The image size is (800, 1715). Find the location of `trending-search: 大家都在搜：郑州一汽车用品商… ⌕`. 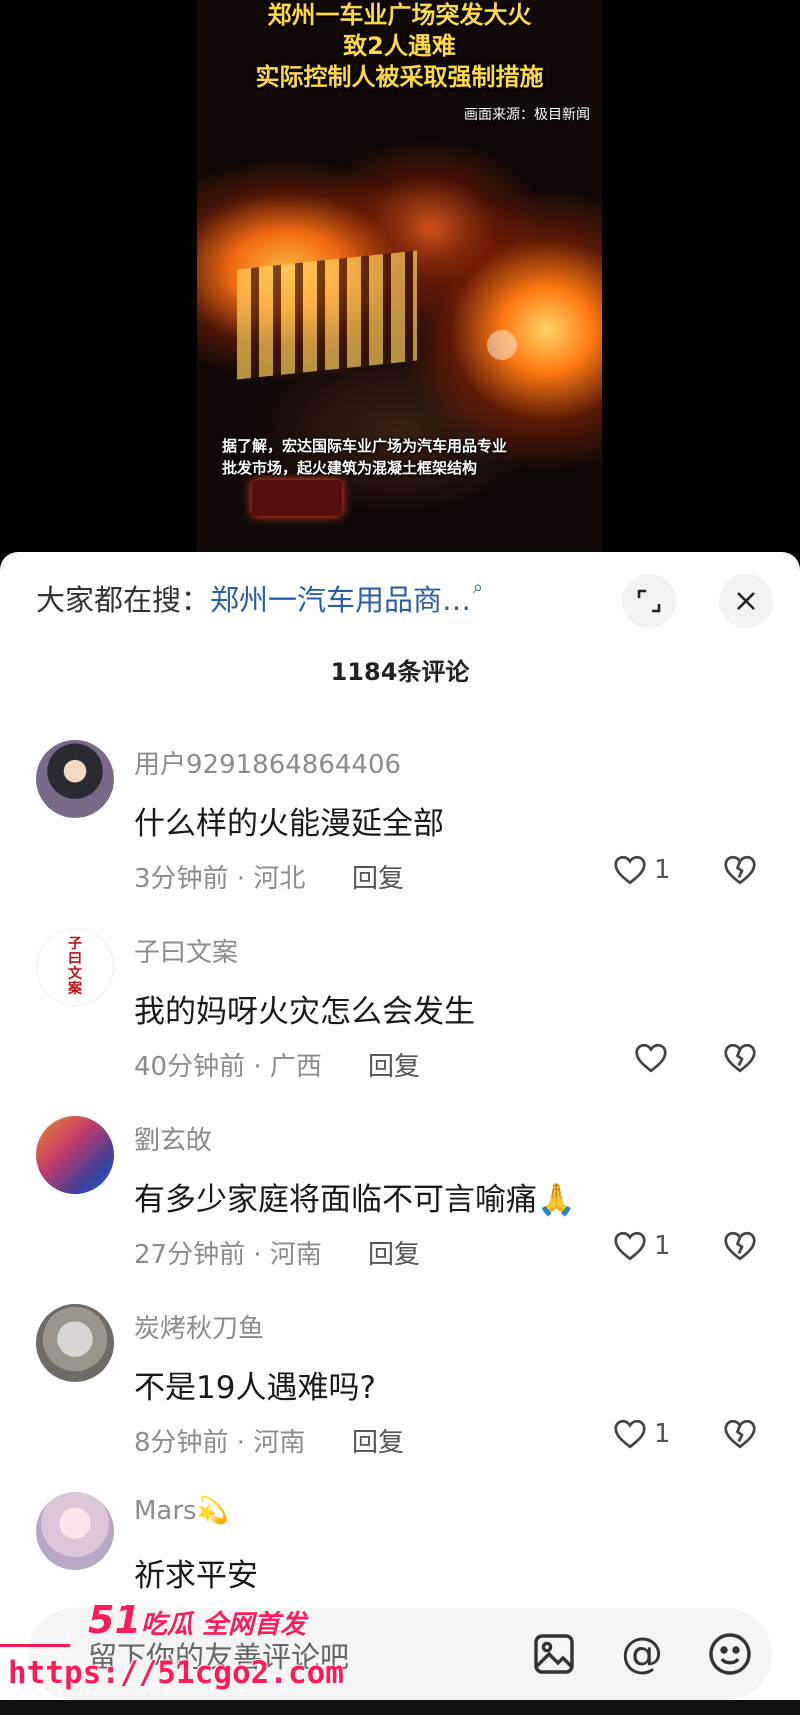

trending-search: 大家都在搜：郑州一汽车用品商… ⌕ is located at coordinates (259, 598).